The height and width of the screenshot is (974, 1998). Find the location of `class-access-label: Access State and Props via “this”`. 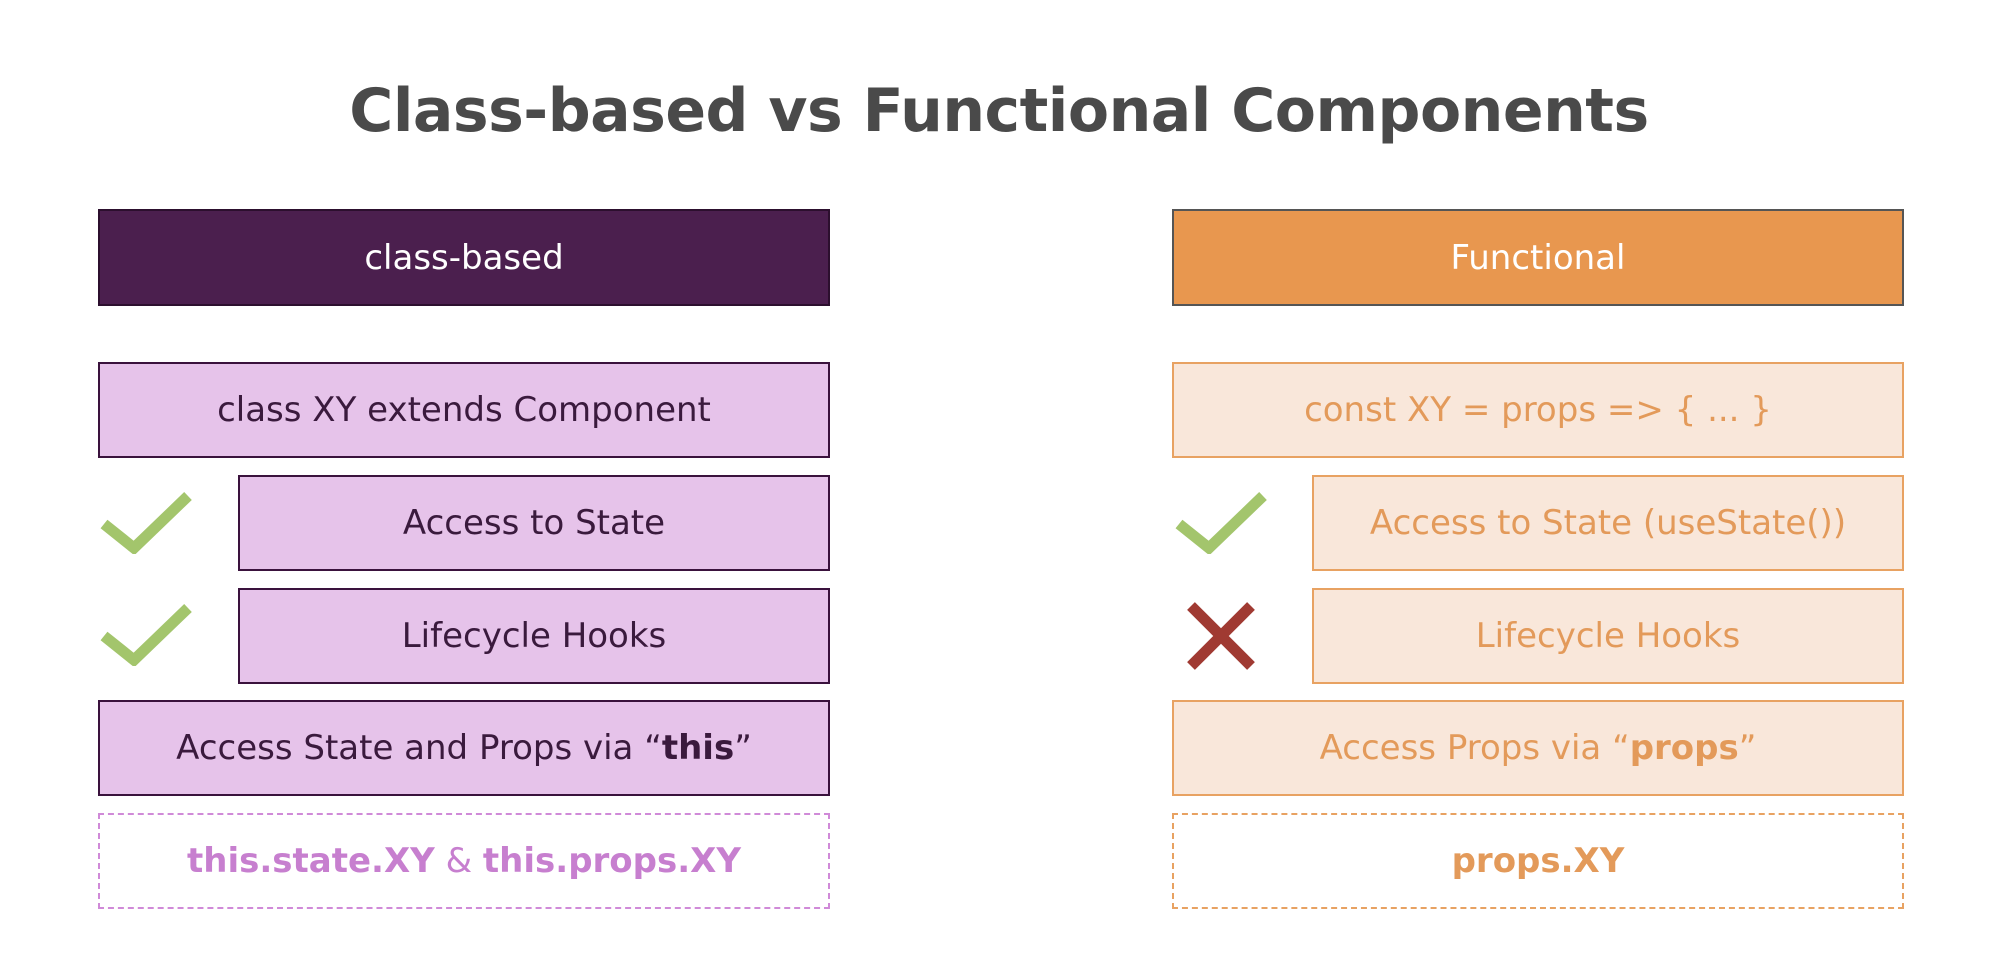

class-access-label: Access State and Props via “this” is located at coordinates (464, 748).